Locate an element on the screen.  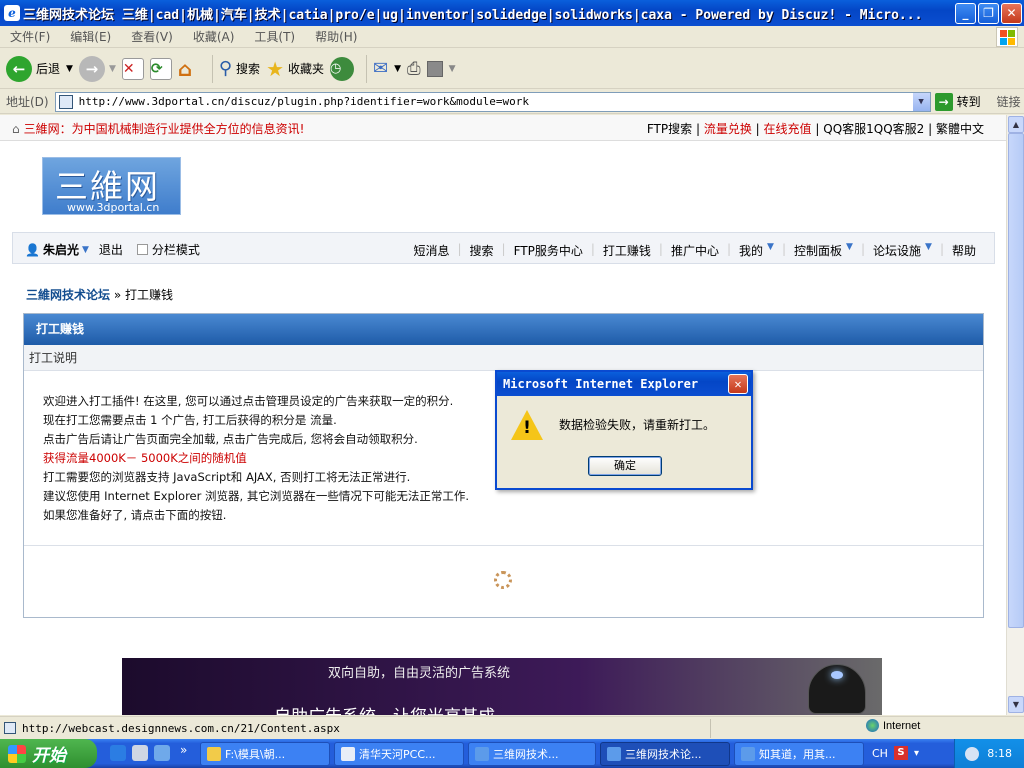
house-icon: ⌂ is located at coordinates (16, 129).